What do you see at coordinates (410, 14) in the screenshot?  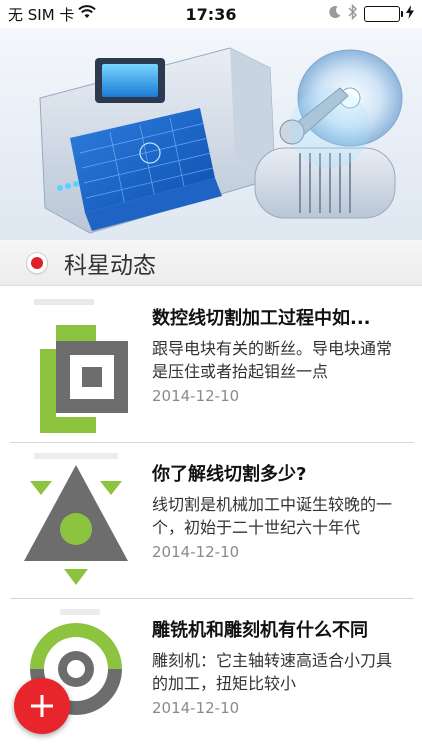 I see `charging-icon` at bounding box center [410, 14].